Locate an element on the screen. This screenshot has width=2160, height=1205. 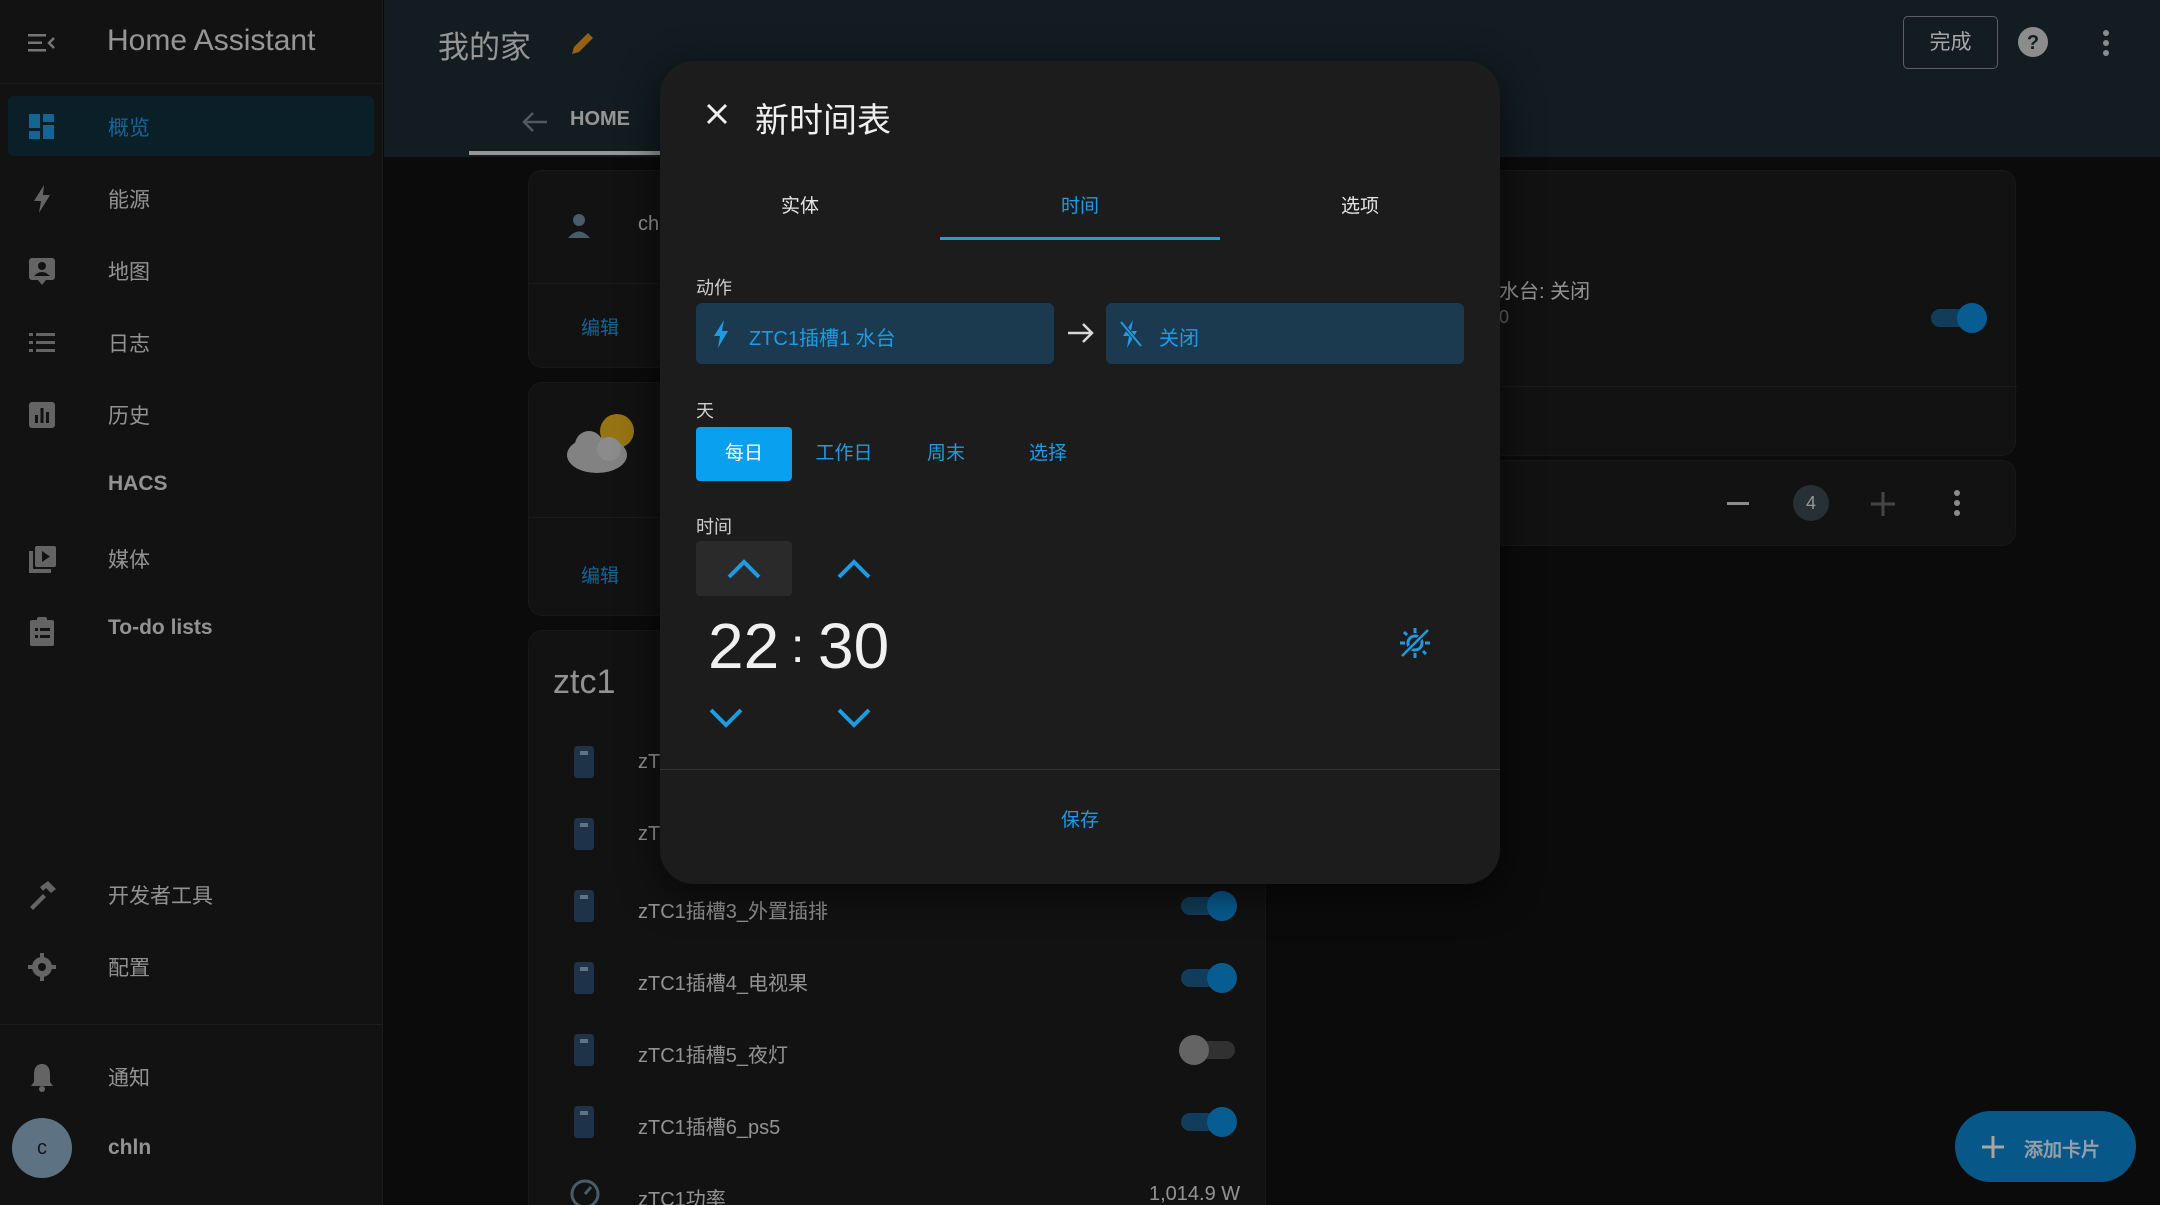
minute-decrement-icon is located at coordinates (854, 718).